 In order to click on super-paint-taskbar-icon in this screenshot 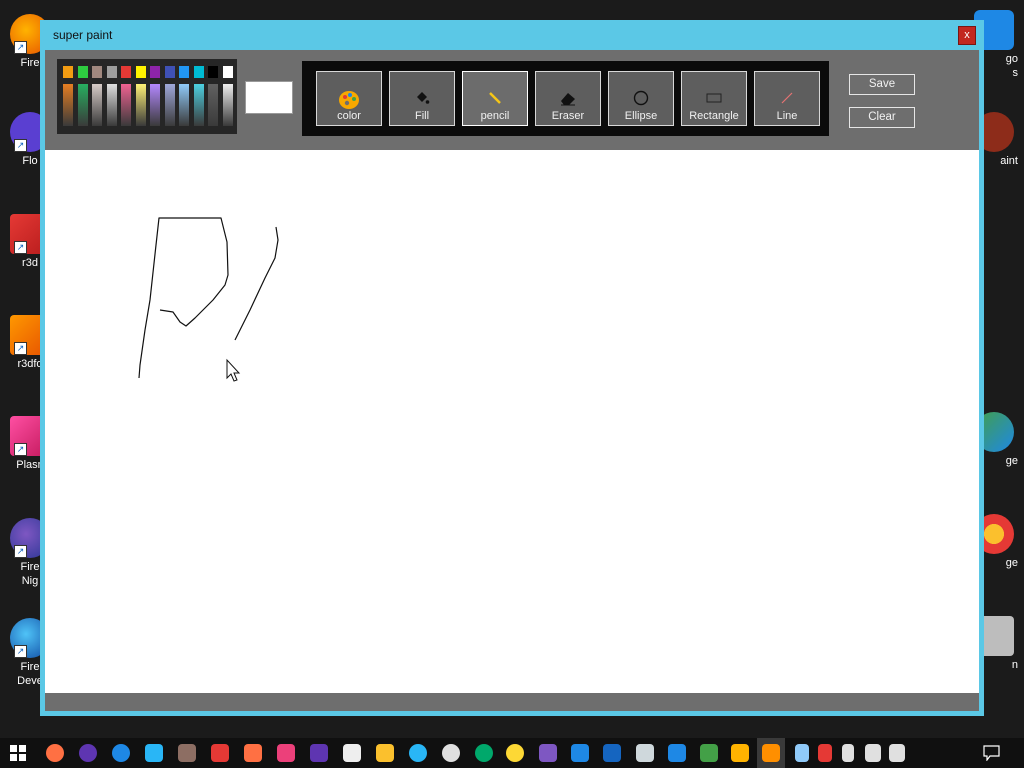, I will do `click(771, 753)`.